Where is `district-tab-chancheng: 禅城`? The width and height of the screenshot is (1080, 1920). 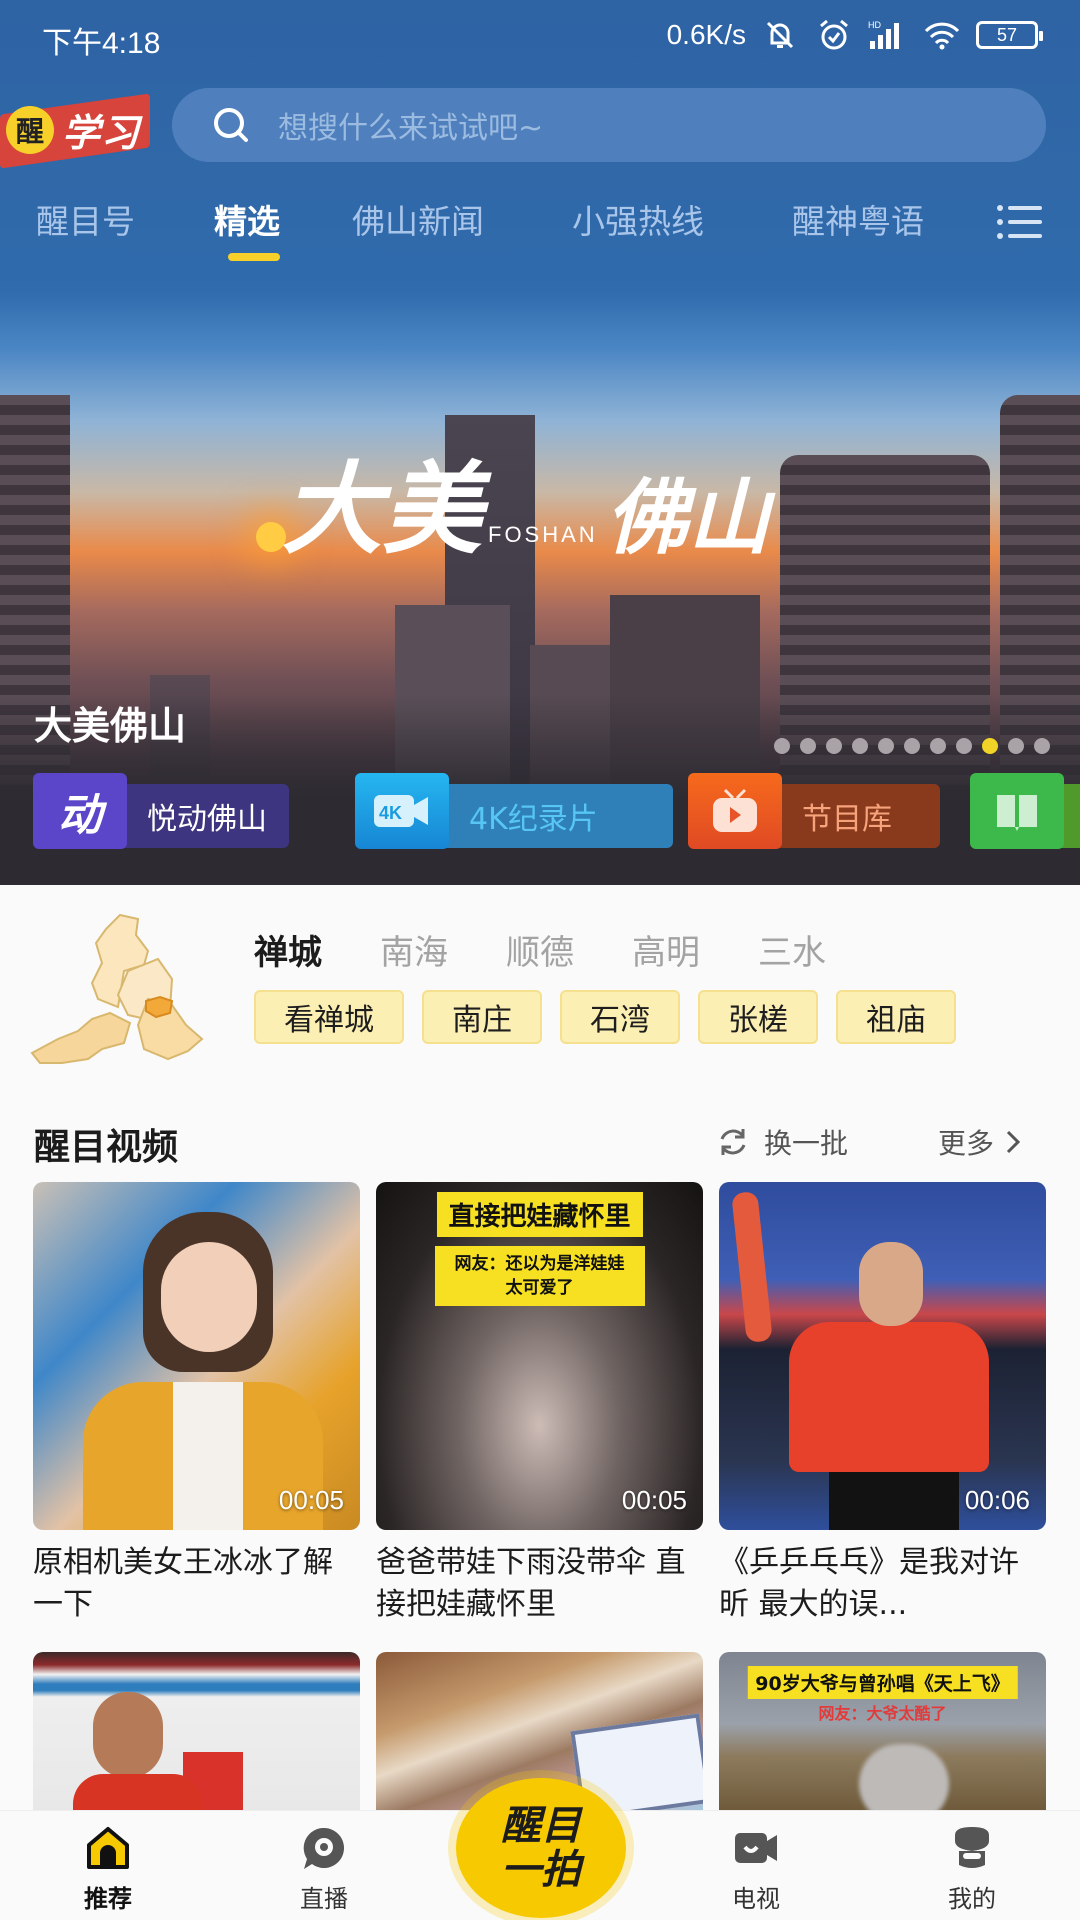 district-tab-chancheng: 禅城 is located at coordinates (288, 949).